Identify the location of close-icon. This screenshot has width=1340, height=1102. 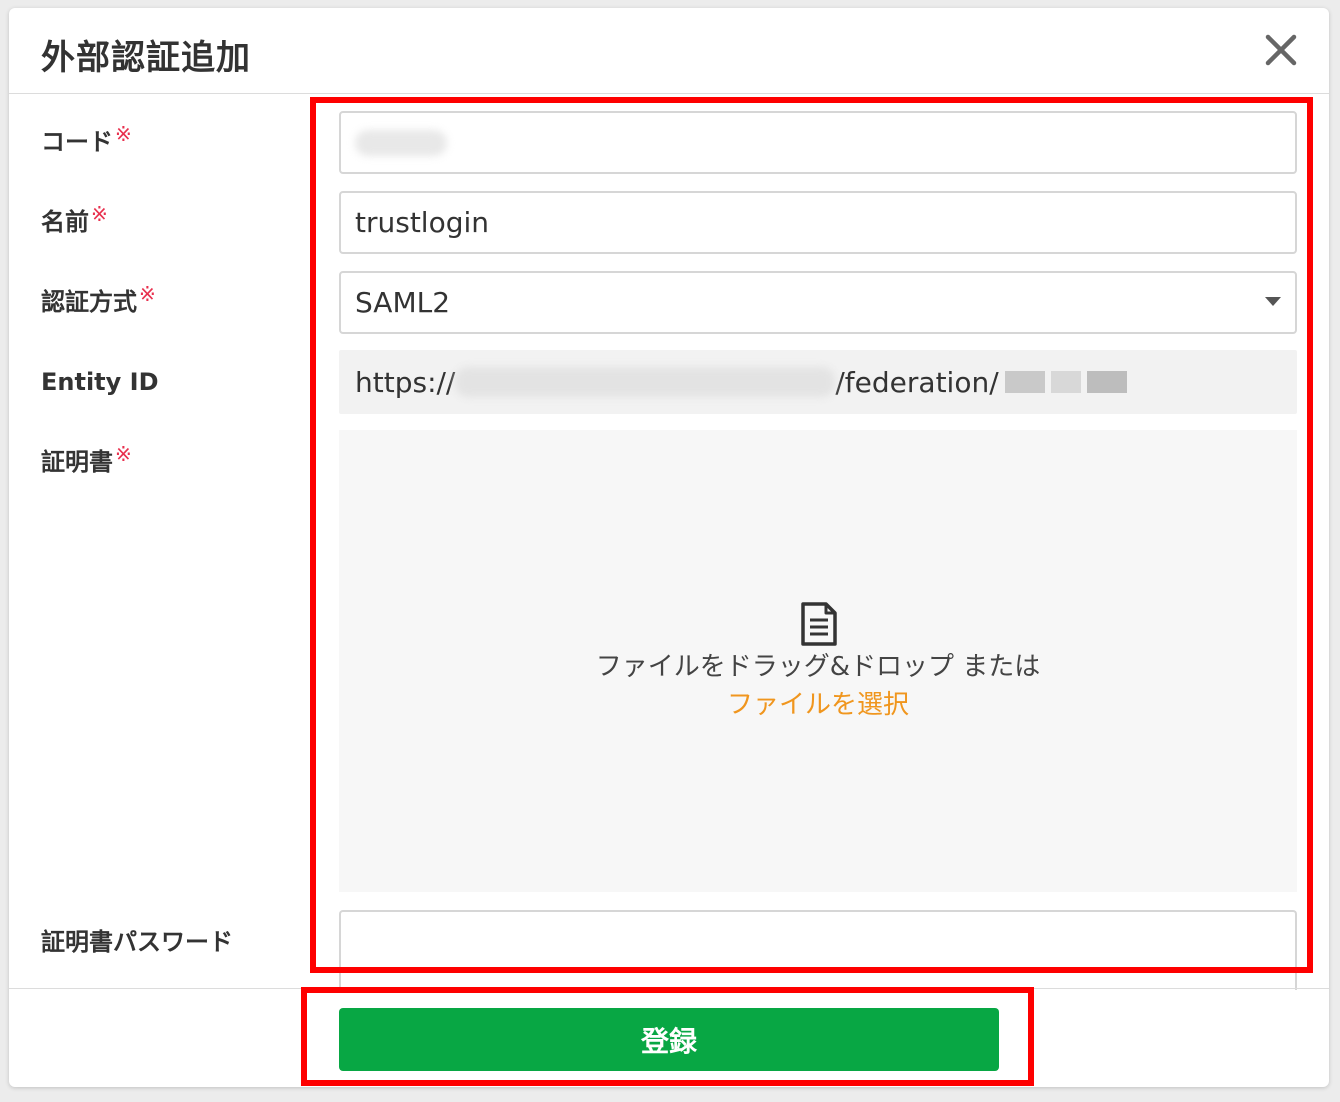
(1281, 50).